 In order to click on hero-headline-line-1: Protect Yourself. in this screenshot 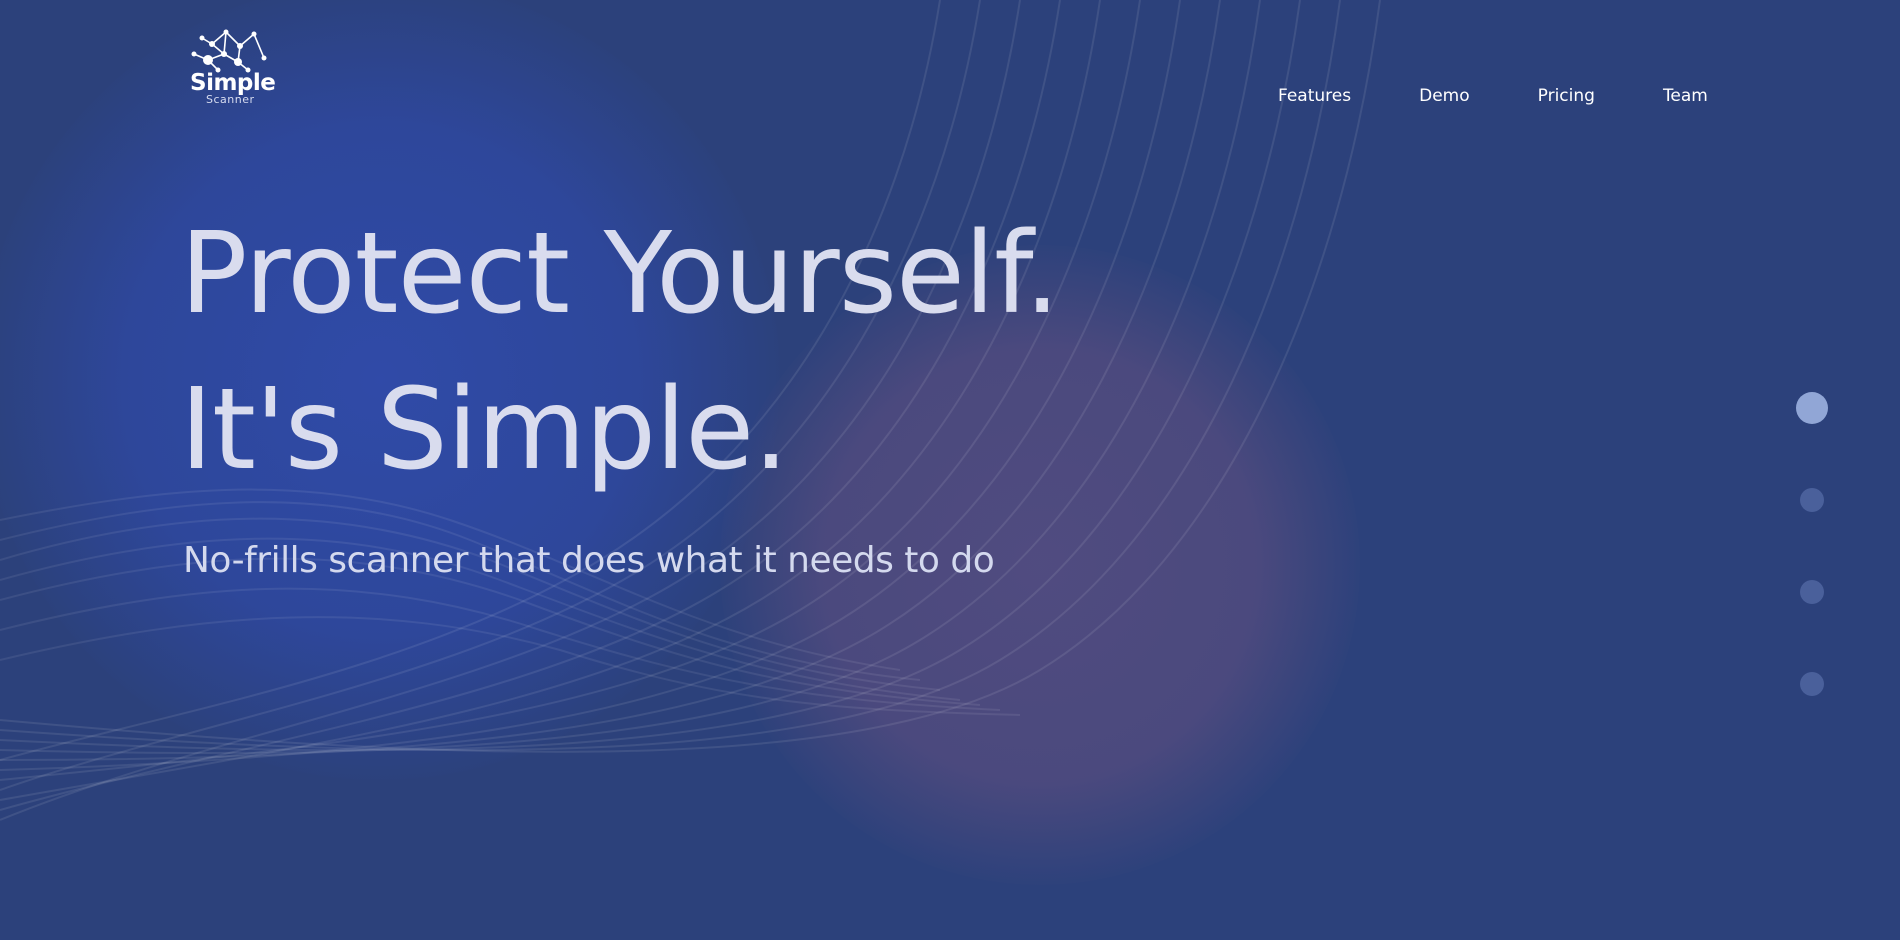, I will do `click(620, 274)`.